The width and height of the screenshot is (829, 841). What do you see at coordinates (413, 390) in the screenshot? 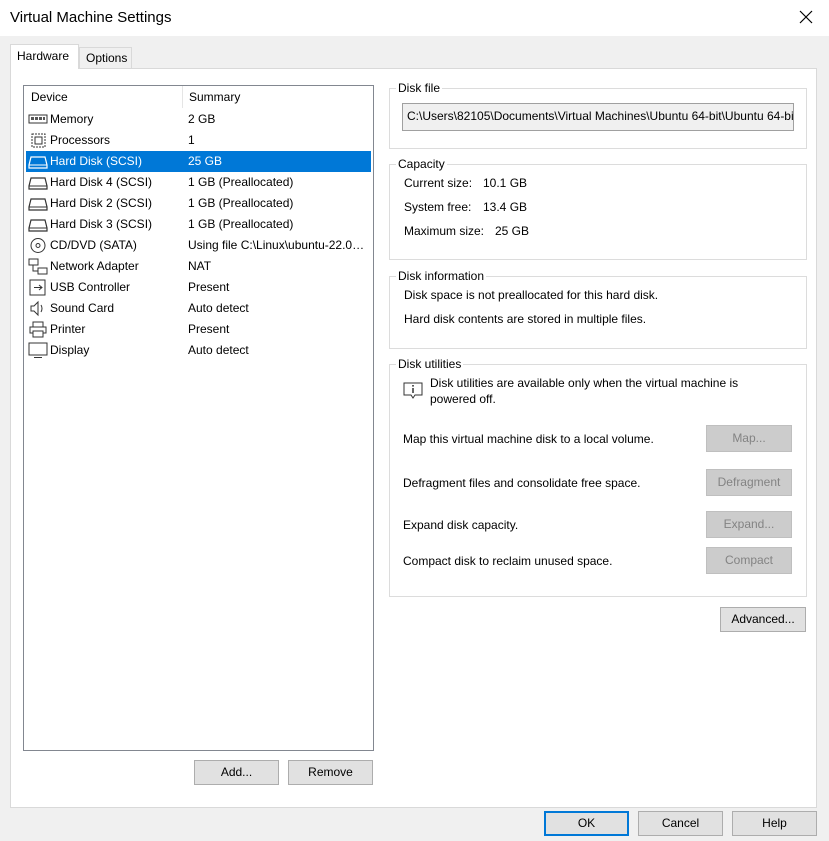
I see `info-icon` at bounding box center [413, 390].